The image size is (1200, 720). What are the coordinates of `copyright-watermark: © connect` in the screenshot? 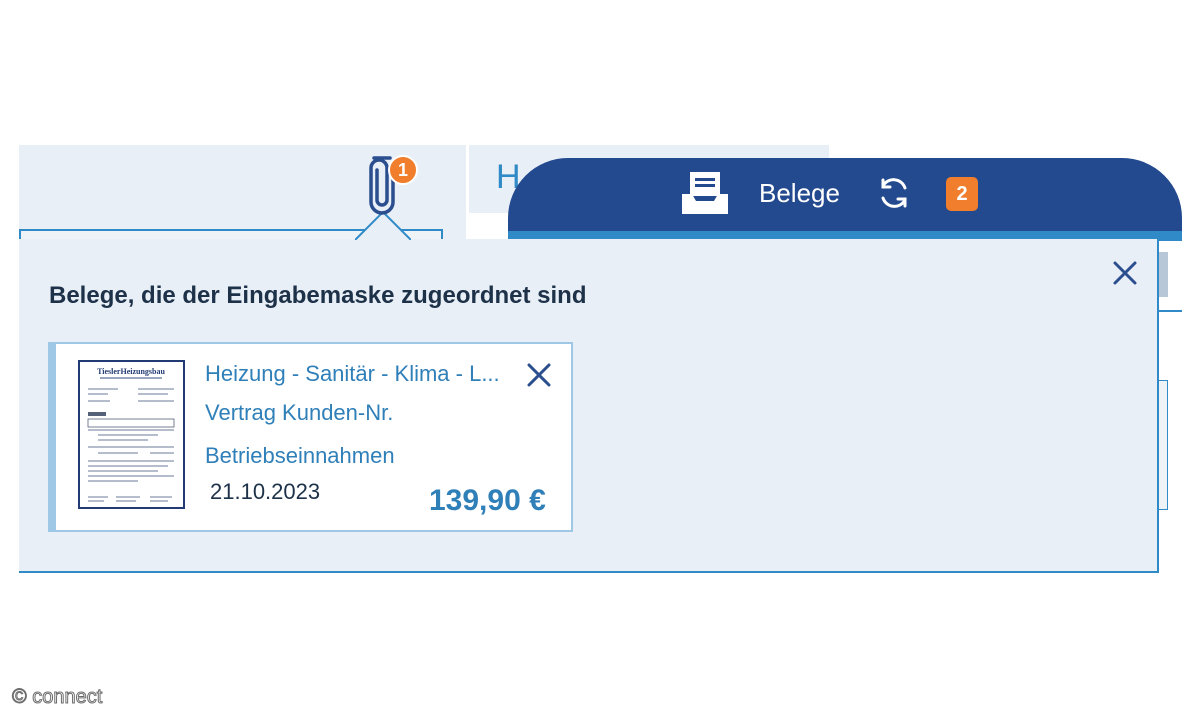 It's located at (57, 697).